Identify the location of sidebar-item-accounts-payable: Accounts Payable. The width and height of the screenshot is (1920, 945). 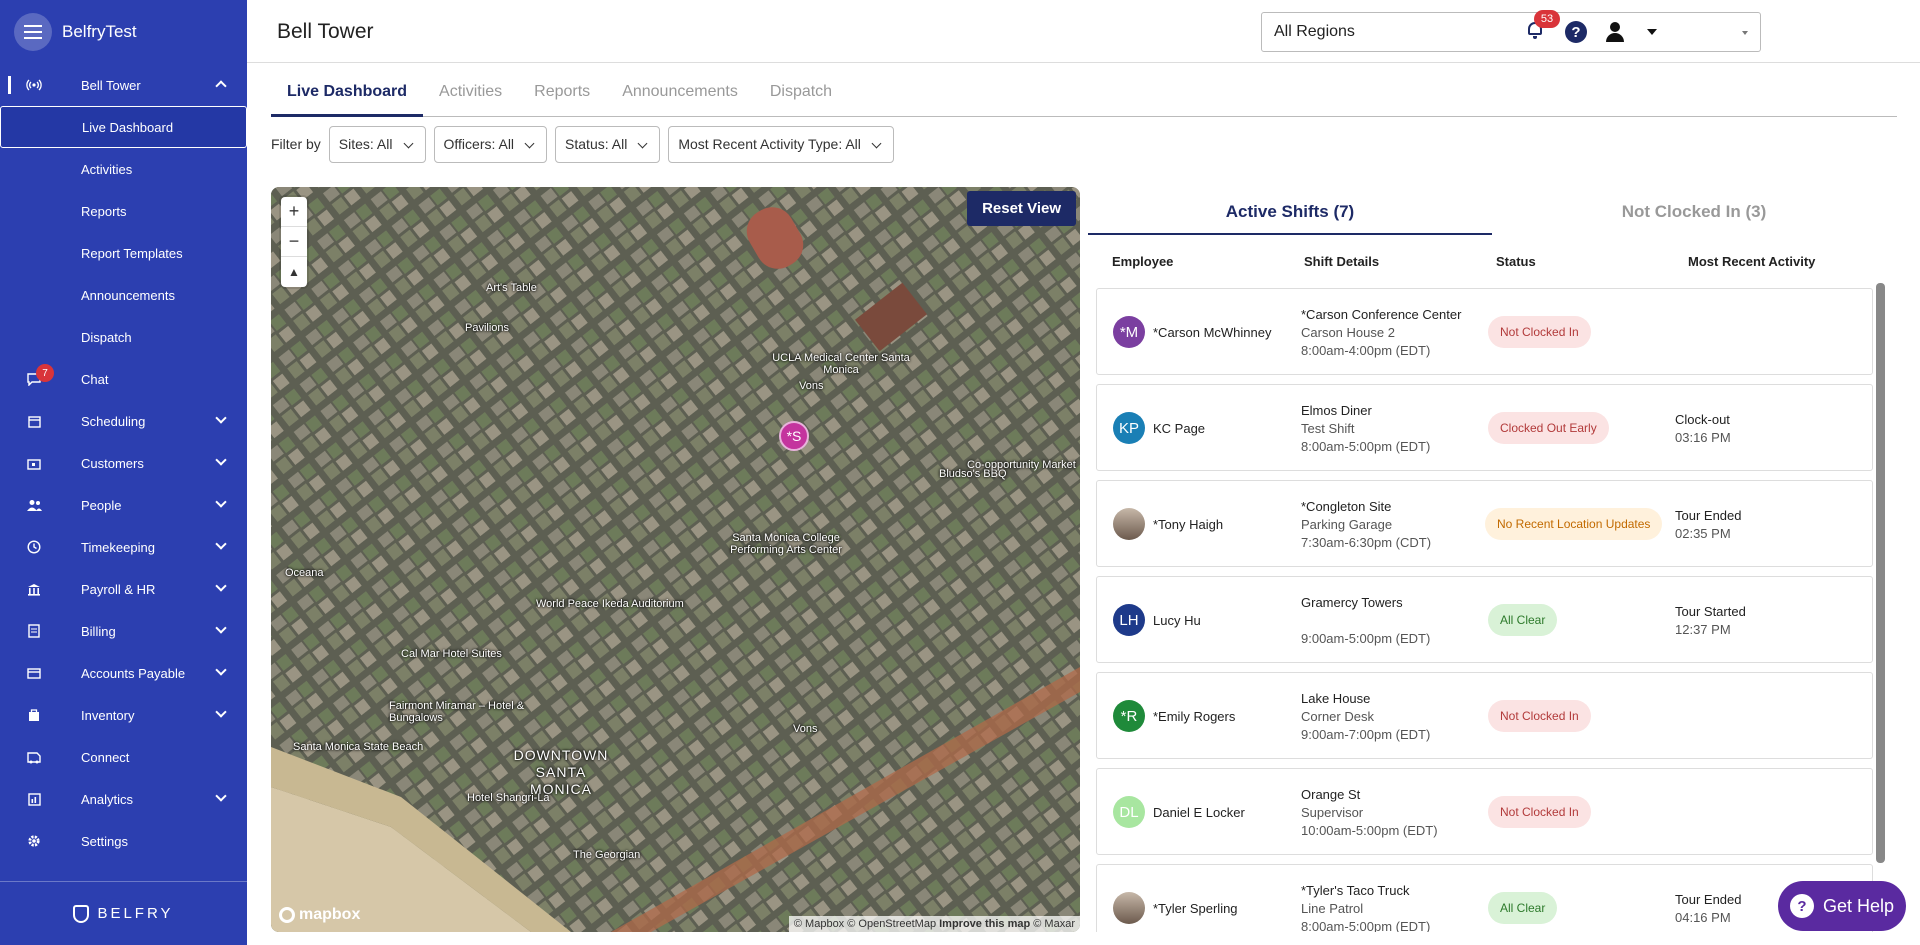
(123, 673).